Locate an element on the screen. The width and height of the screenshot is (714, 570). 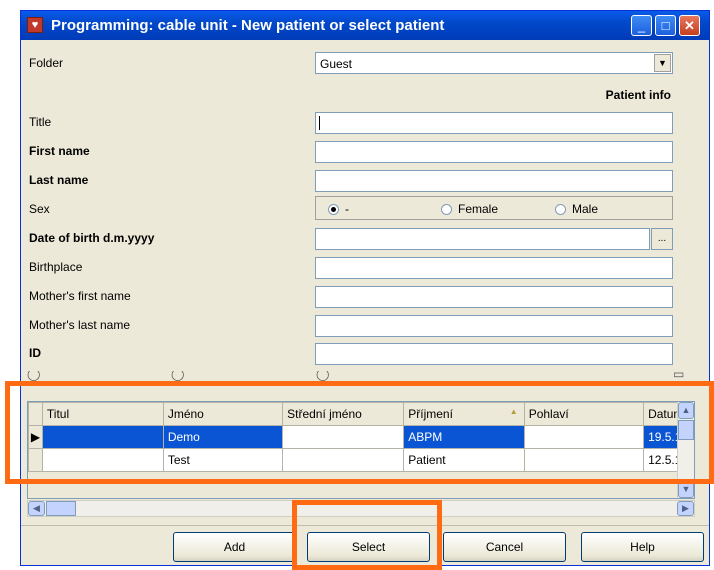
birthplace-label: Birthplace is located at coordinates (56, 267).